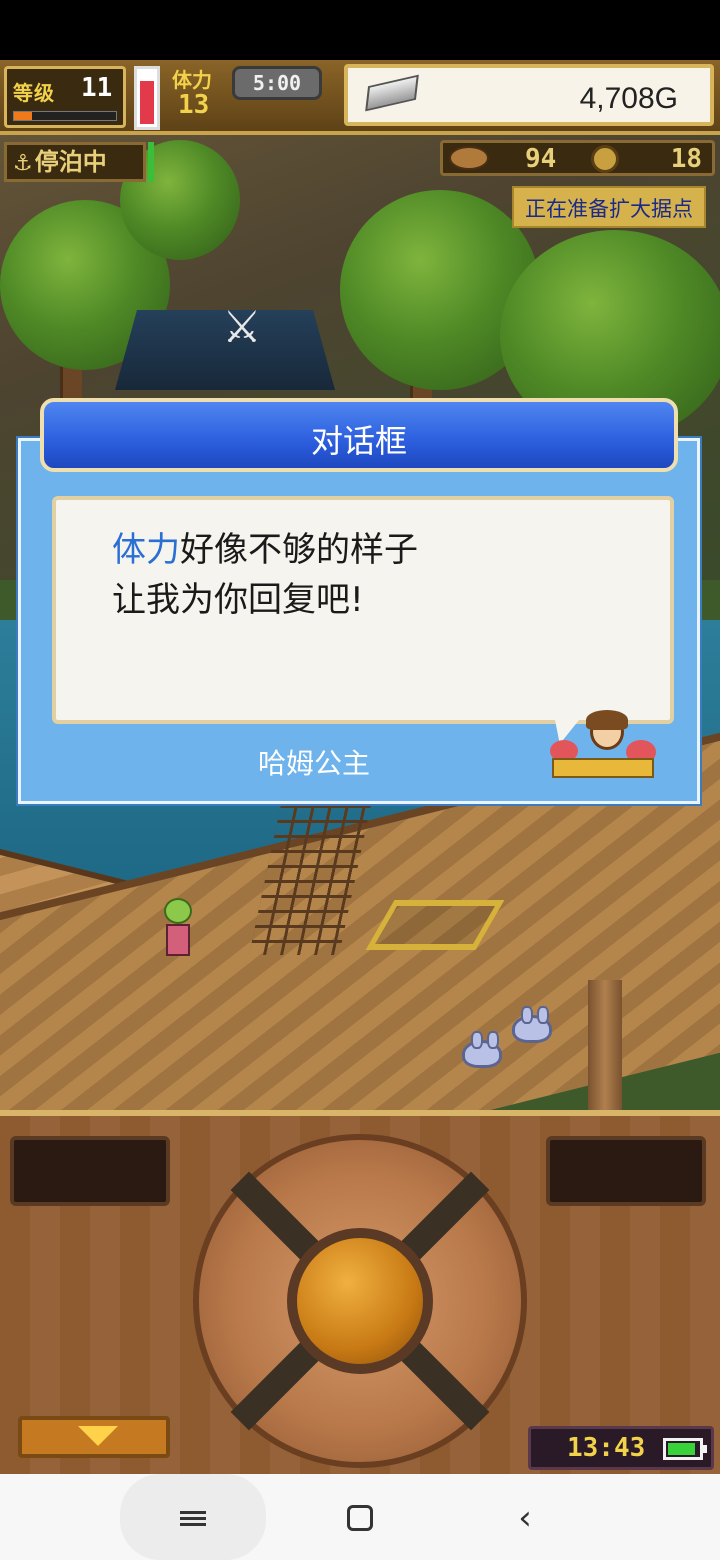  Describe the element at coordinates (603, 745) in the screenshot. I see `speaker-portrait` at that location.